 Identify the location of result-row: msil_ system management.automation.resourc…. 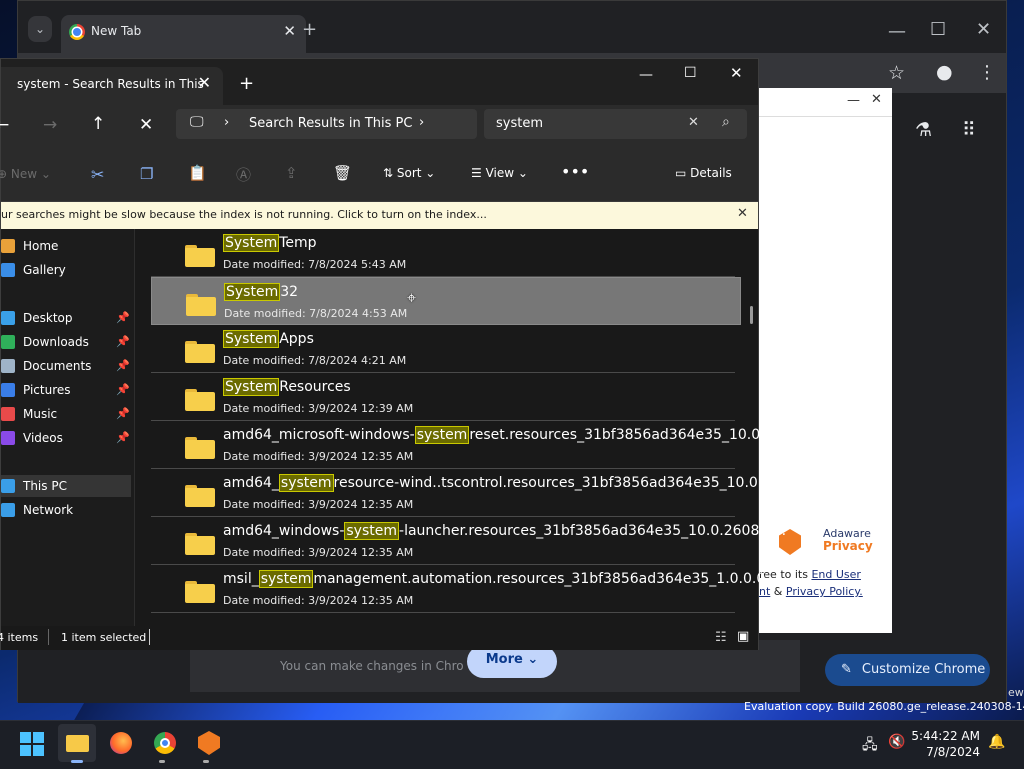
(468, 589).